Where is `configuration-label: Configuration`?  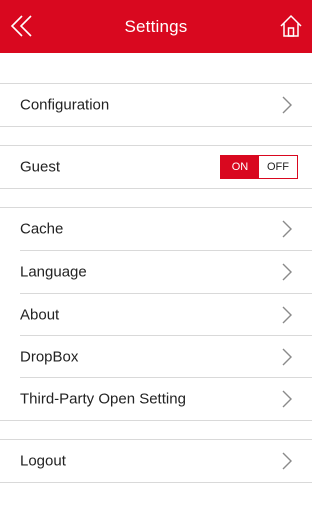 configuration-label: Configuration is located at coordinates (65, 105).